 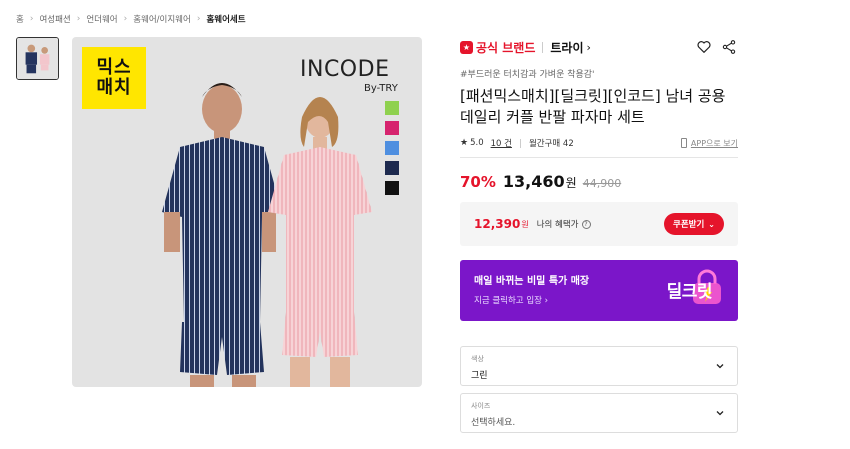 I want to click on coupon-button-label: 쿠폰받기, so click(x=689, y=225).